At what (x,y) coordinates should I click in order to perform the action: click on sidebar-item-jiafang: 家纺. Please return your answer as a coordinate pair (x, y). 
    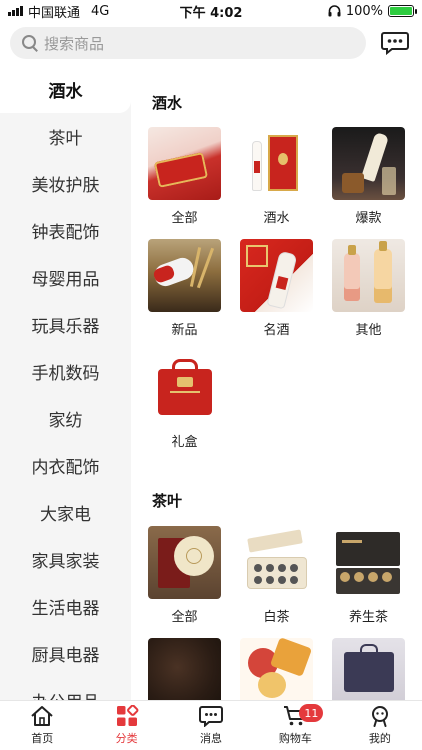
    Looking at the image, I should click on (65, 418).